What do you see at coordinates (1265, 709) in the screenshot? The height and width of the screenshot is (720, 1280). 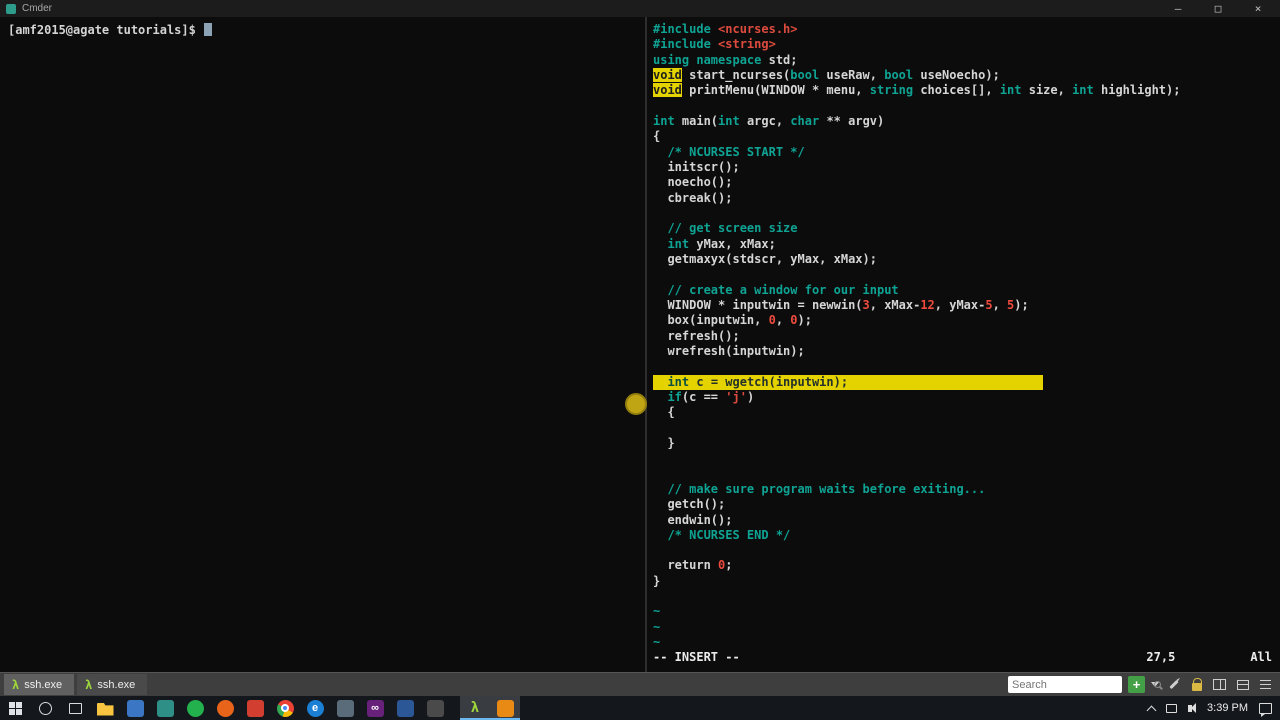 I see `action-center-icon` at bounding box center [1265, 709].